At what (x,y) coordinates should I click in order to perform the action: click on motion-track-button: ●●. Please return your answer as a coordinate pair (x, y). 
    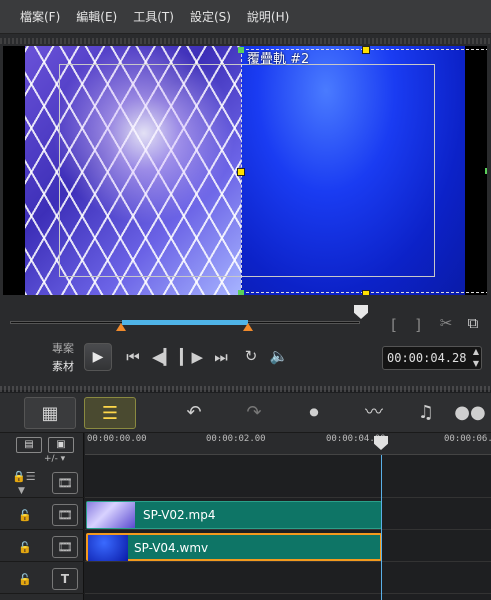
    Looking at the image, I should click on (470, 413).